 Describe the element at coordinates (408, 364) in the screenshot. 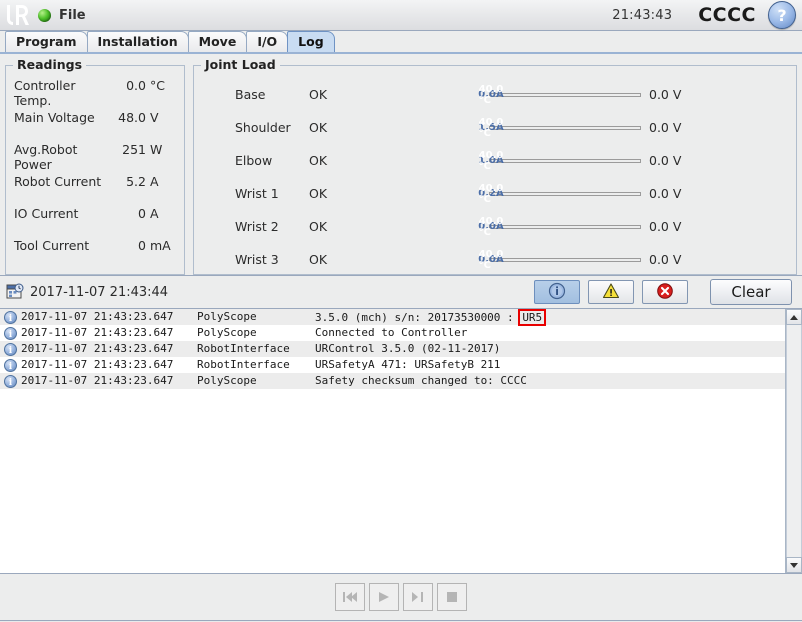

I see `log-message: URSafetyA 471: URSafetyB 211` at that location.